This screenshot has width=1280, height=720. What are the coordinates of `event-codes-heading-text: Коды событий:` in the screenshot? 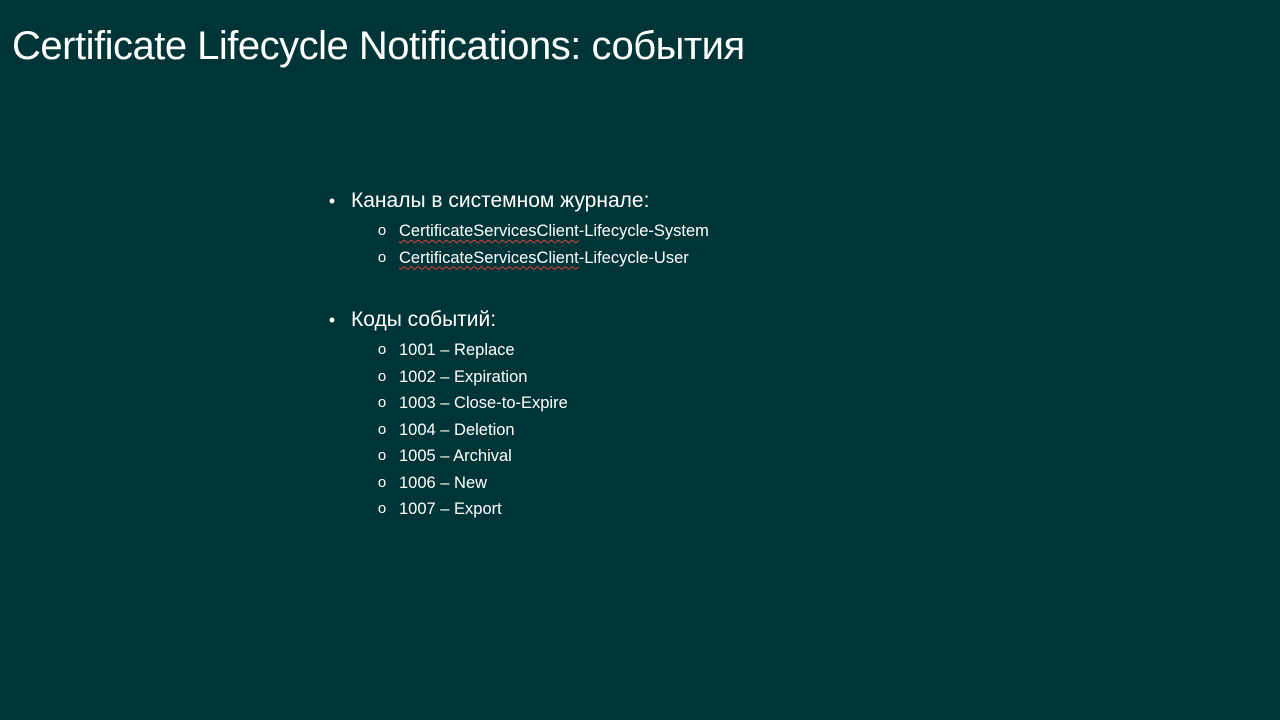 It's located at (424, 319).